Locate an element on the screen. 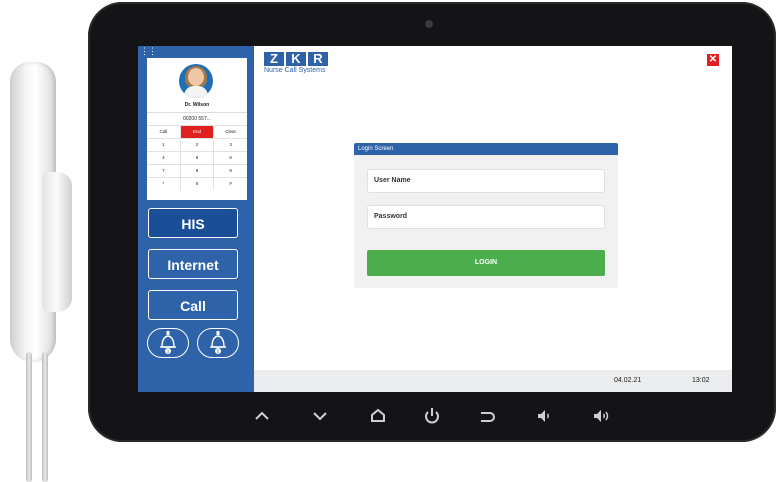  keypad: Call End Clear 1 2 3 4 5 6 7 8 9 * 0 # is located at coordinates (197, 157).